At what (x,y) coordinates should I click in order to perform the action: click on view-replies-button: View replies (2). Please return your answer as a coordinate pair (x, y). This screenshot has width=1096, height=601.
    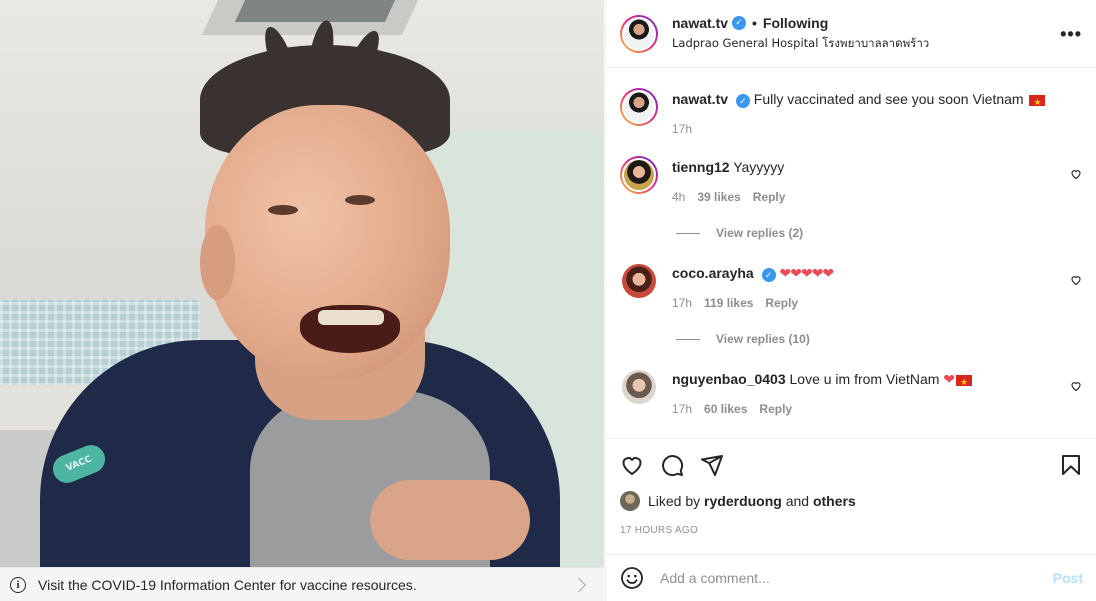
    Looking at the image, I should click on (879, 233).